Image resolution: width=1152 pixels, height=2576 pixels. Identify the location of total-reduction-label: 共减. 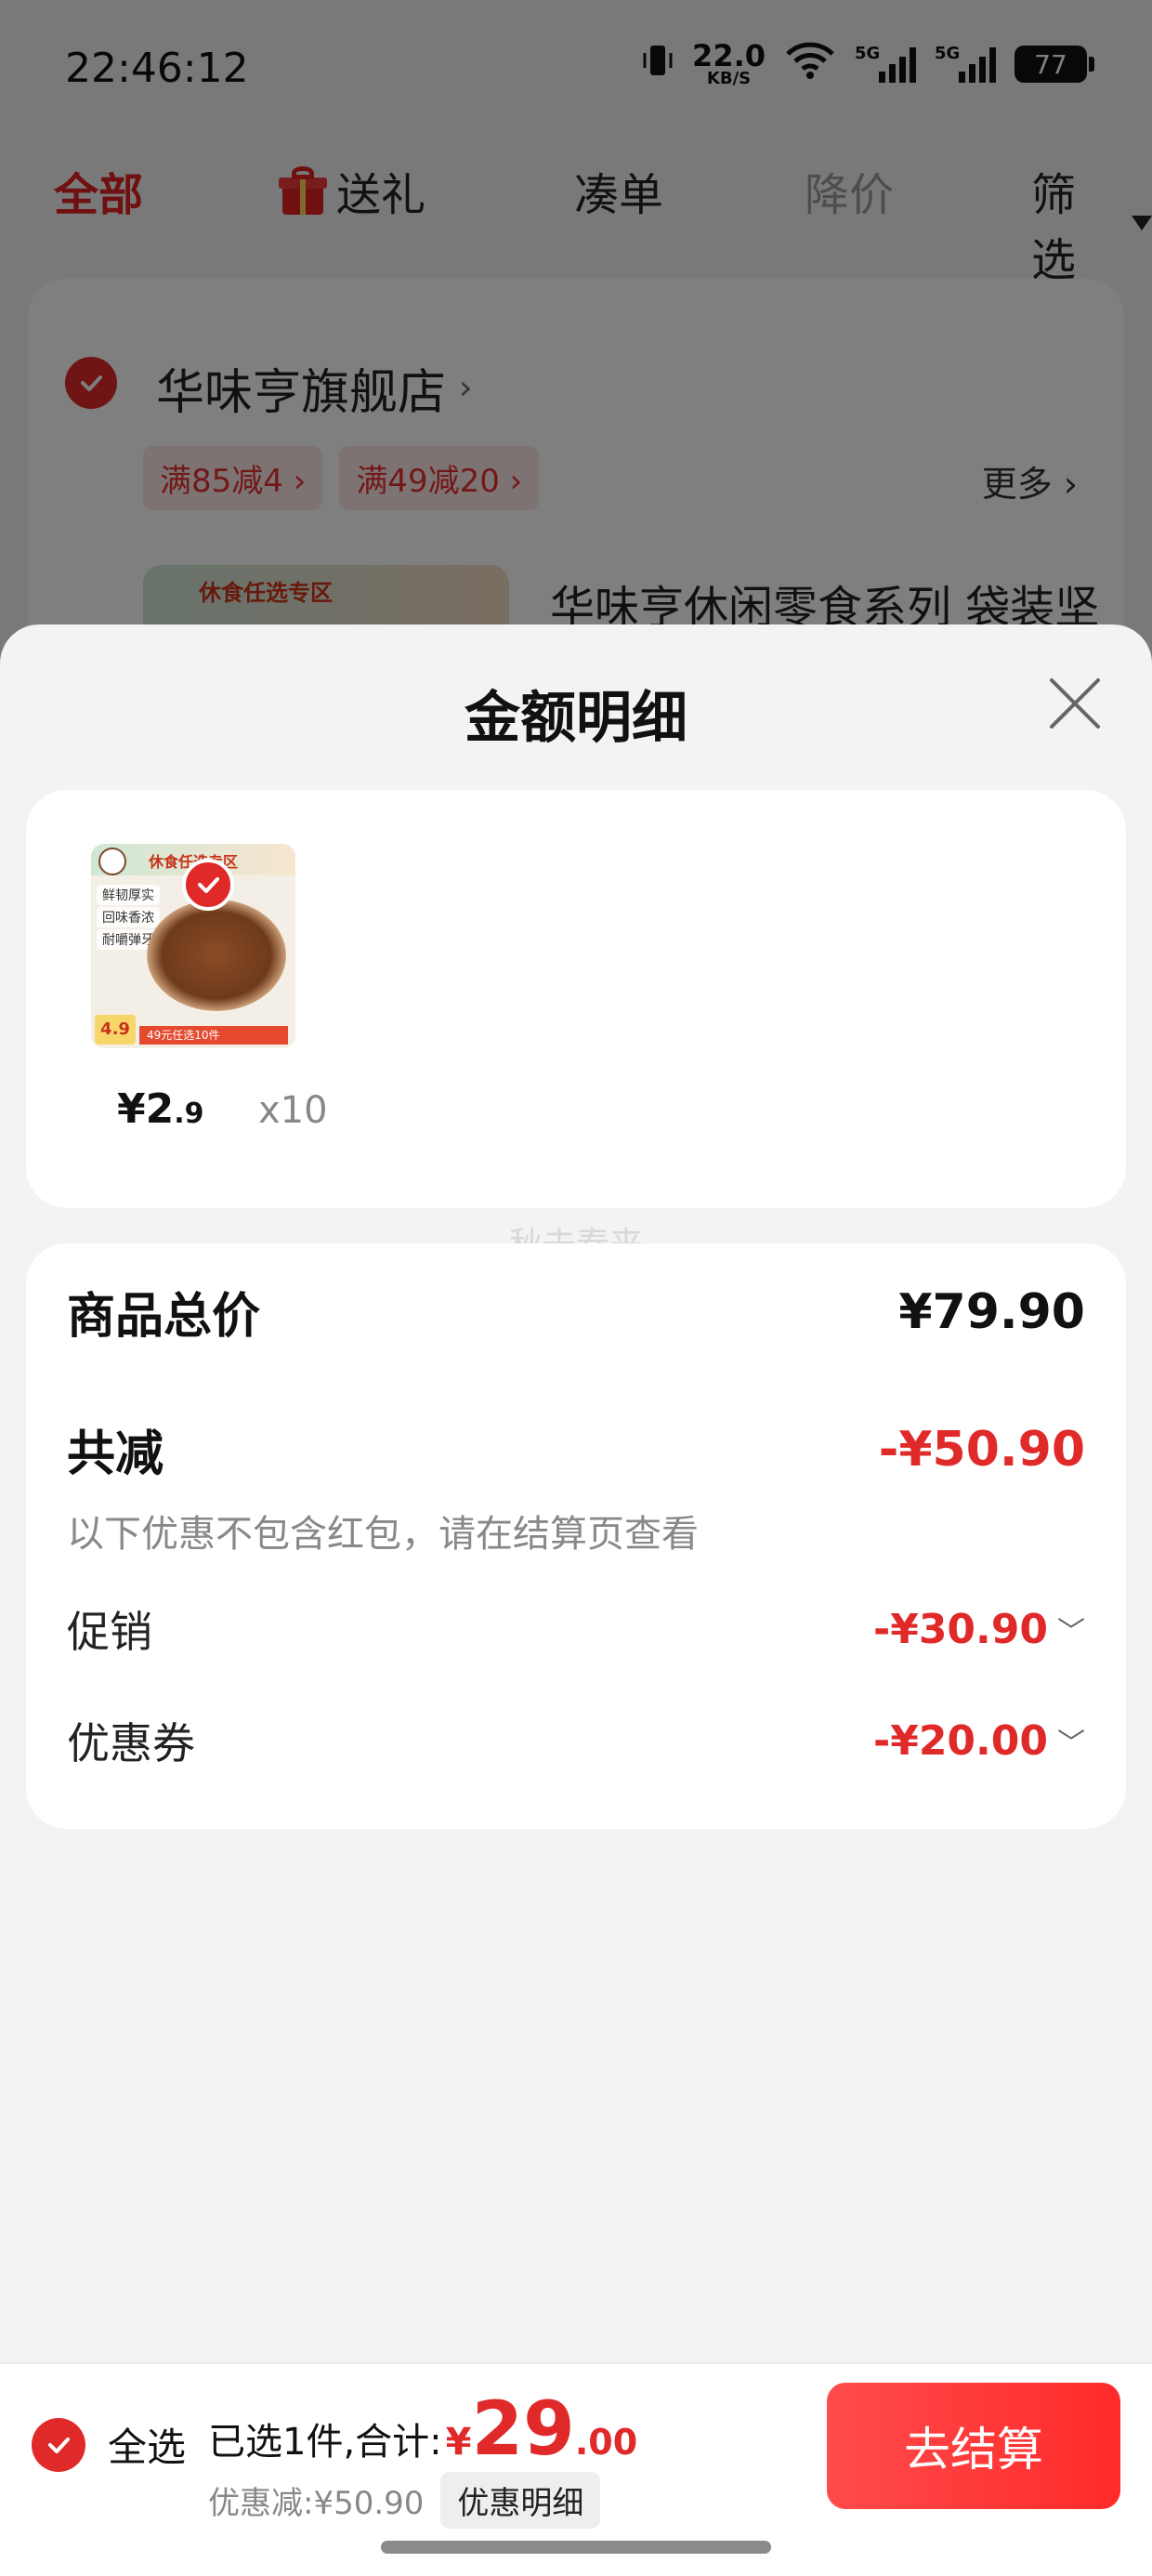
(115, 1454).